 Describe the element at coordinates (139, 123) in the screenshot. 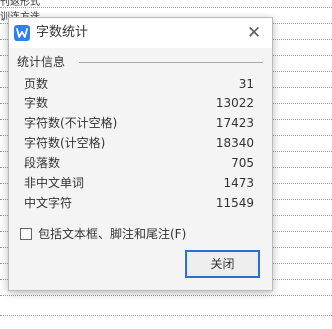

I see `stat-row-characters-no-spaces: 字符数(不计空格) 17423` at that location.